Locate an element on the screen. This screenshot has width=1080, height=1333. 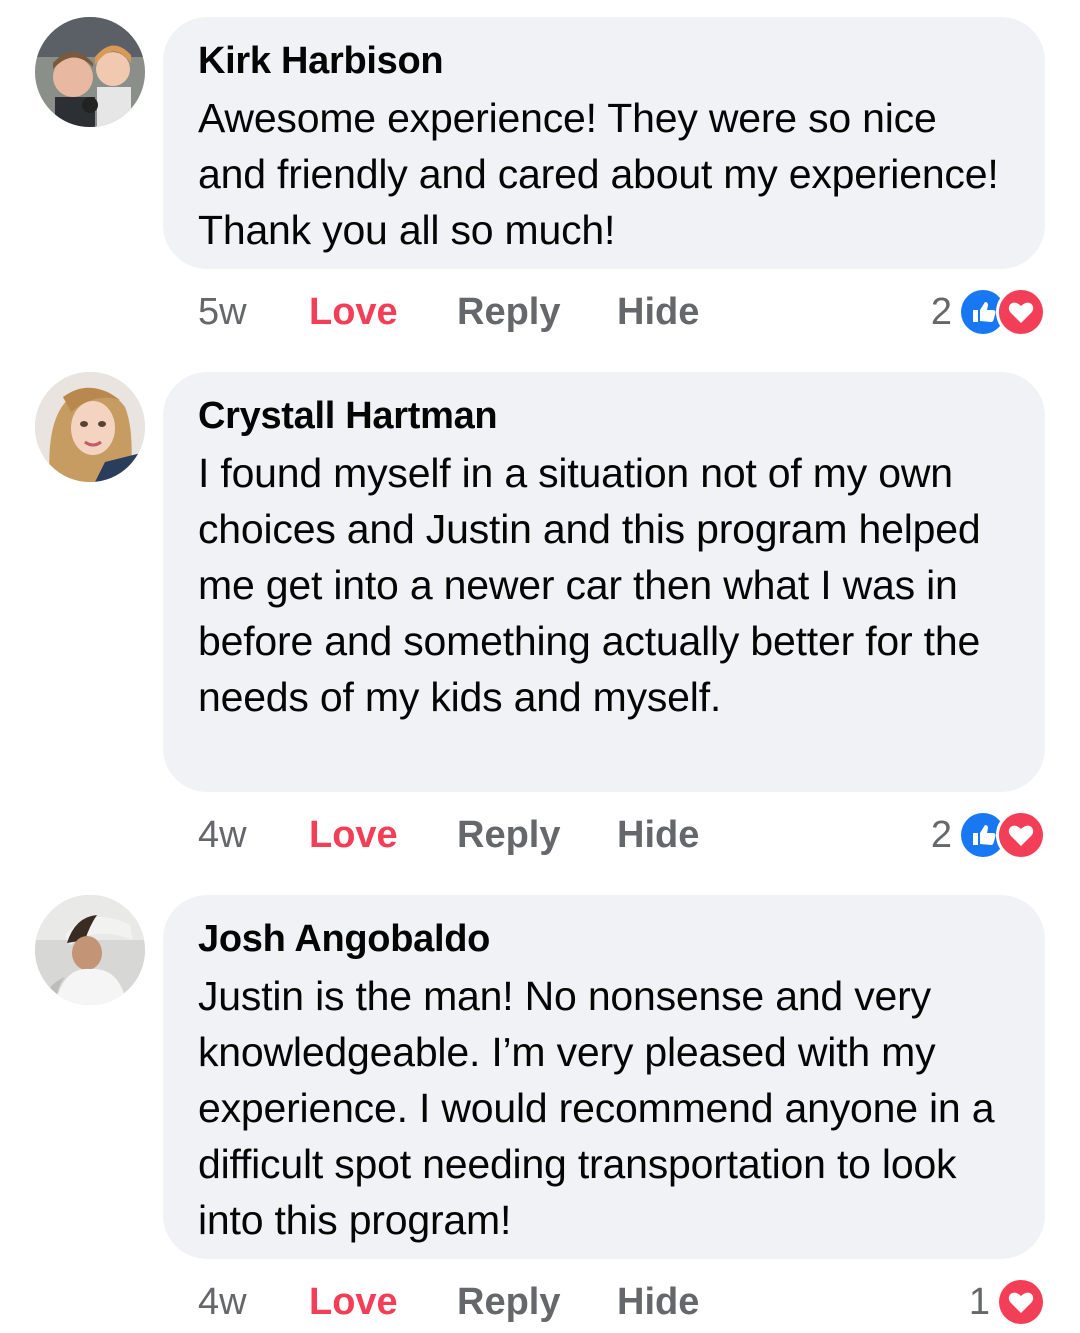
reaction-count: 1 is located at coordinates (979, 1302).